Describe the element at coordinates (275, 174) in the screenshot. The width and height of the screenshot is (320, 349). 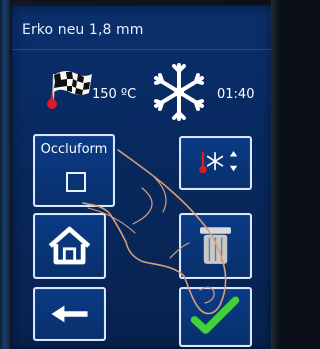
I see `right-bezel` at that location.